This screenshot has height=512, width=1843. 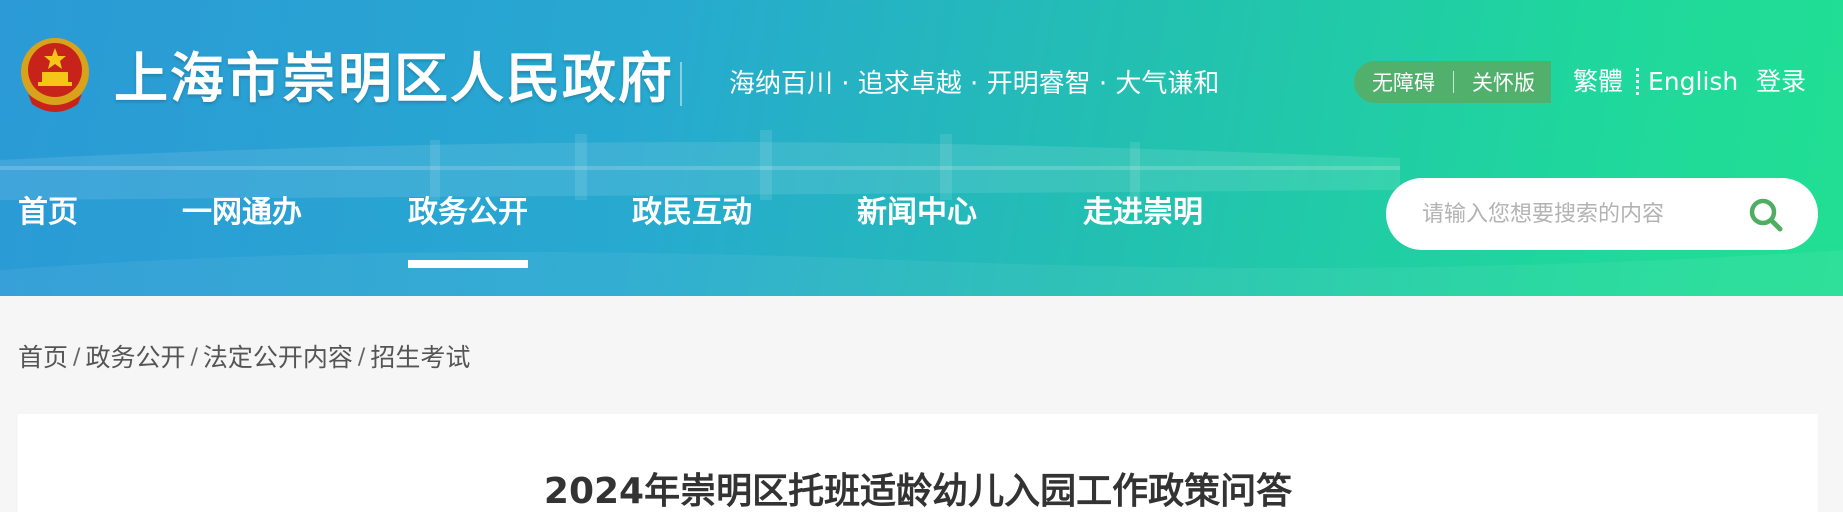 I want to click on breadcrumb-item-home: 首页, so click(x=43, y=358).